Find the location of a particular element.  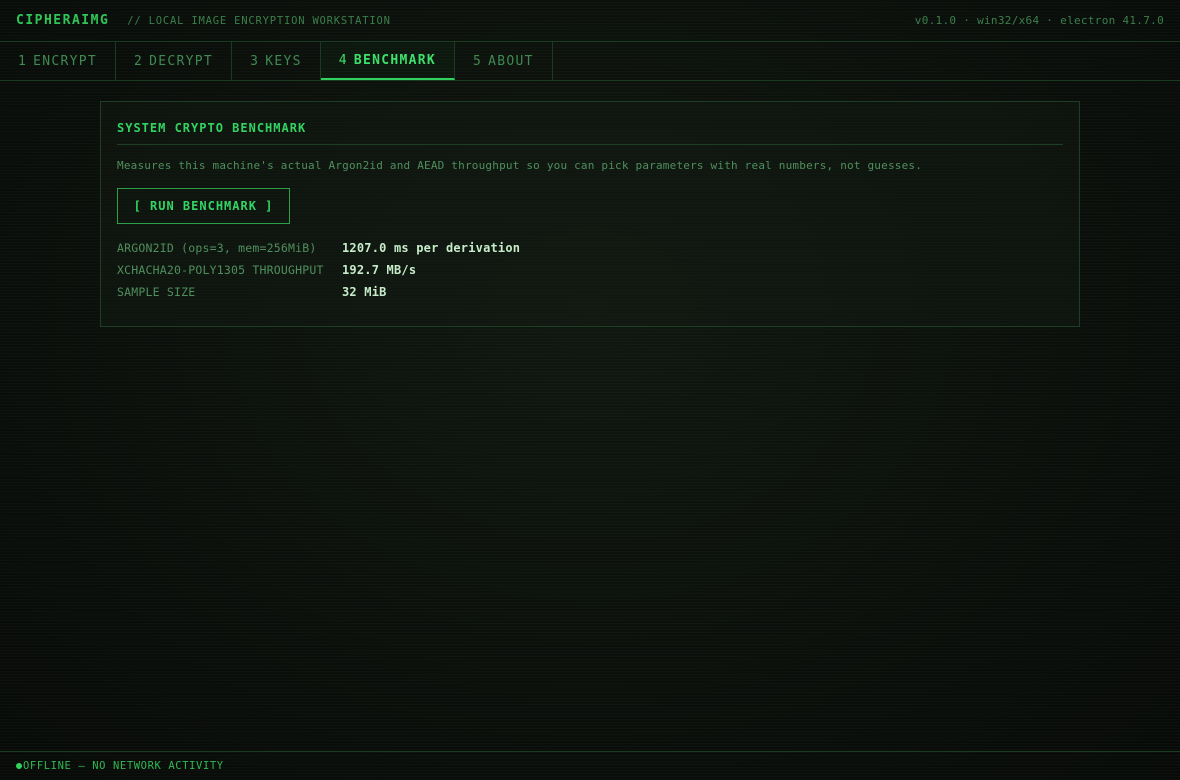

result-label: XCHACHA20-POLY1305 THROUGHPUT is located at coordinates (220, 270).